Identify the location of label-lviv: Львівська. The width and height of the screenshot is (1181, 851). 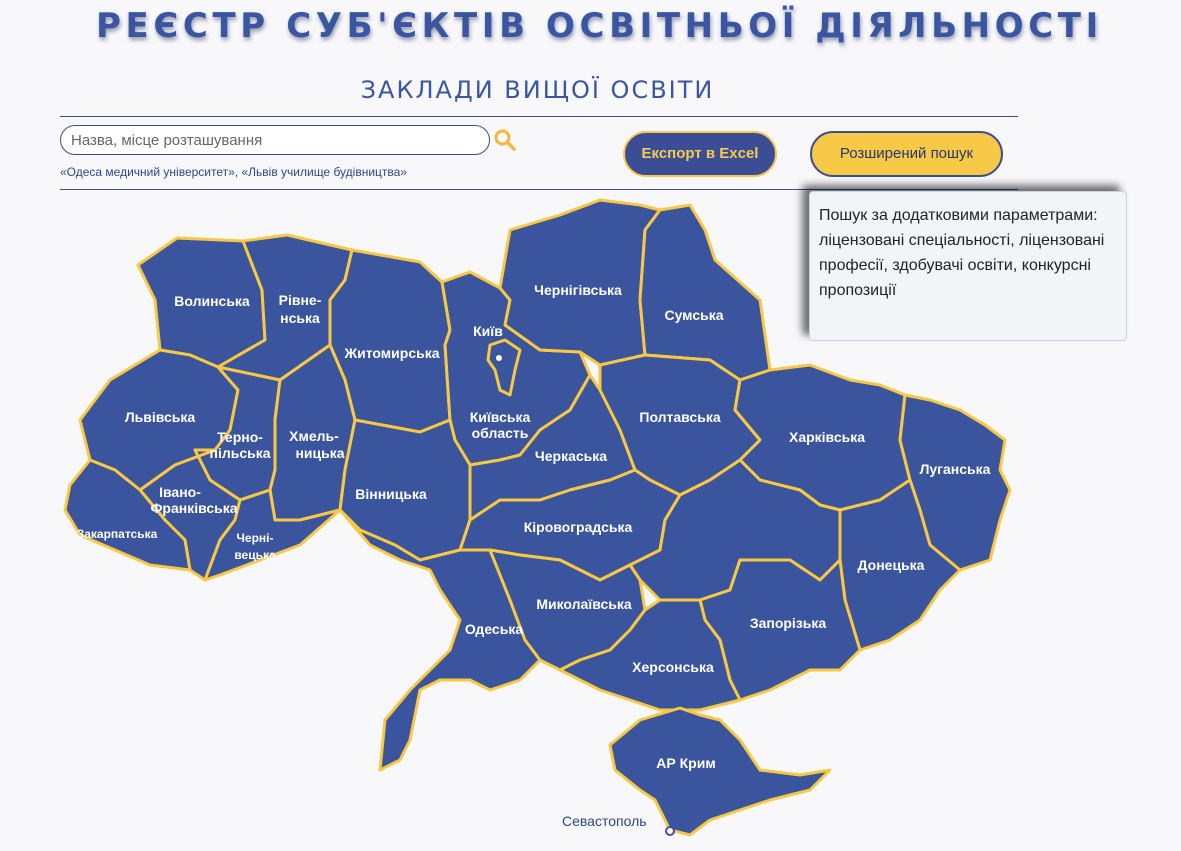
(160, 417).